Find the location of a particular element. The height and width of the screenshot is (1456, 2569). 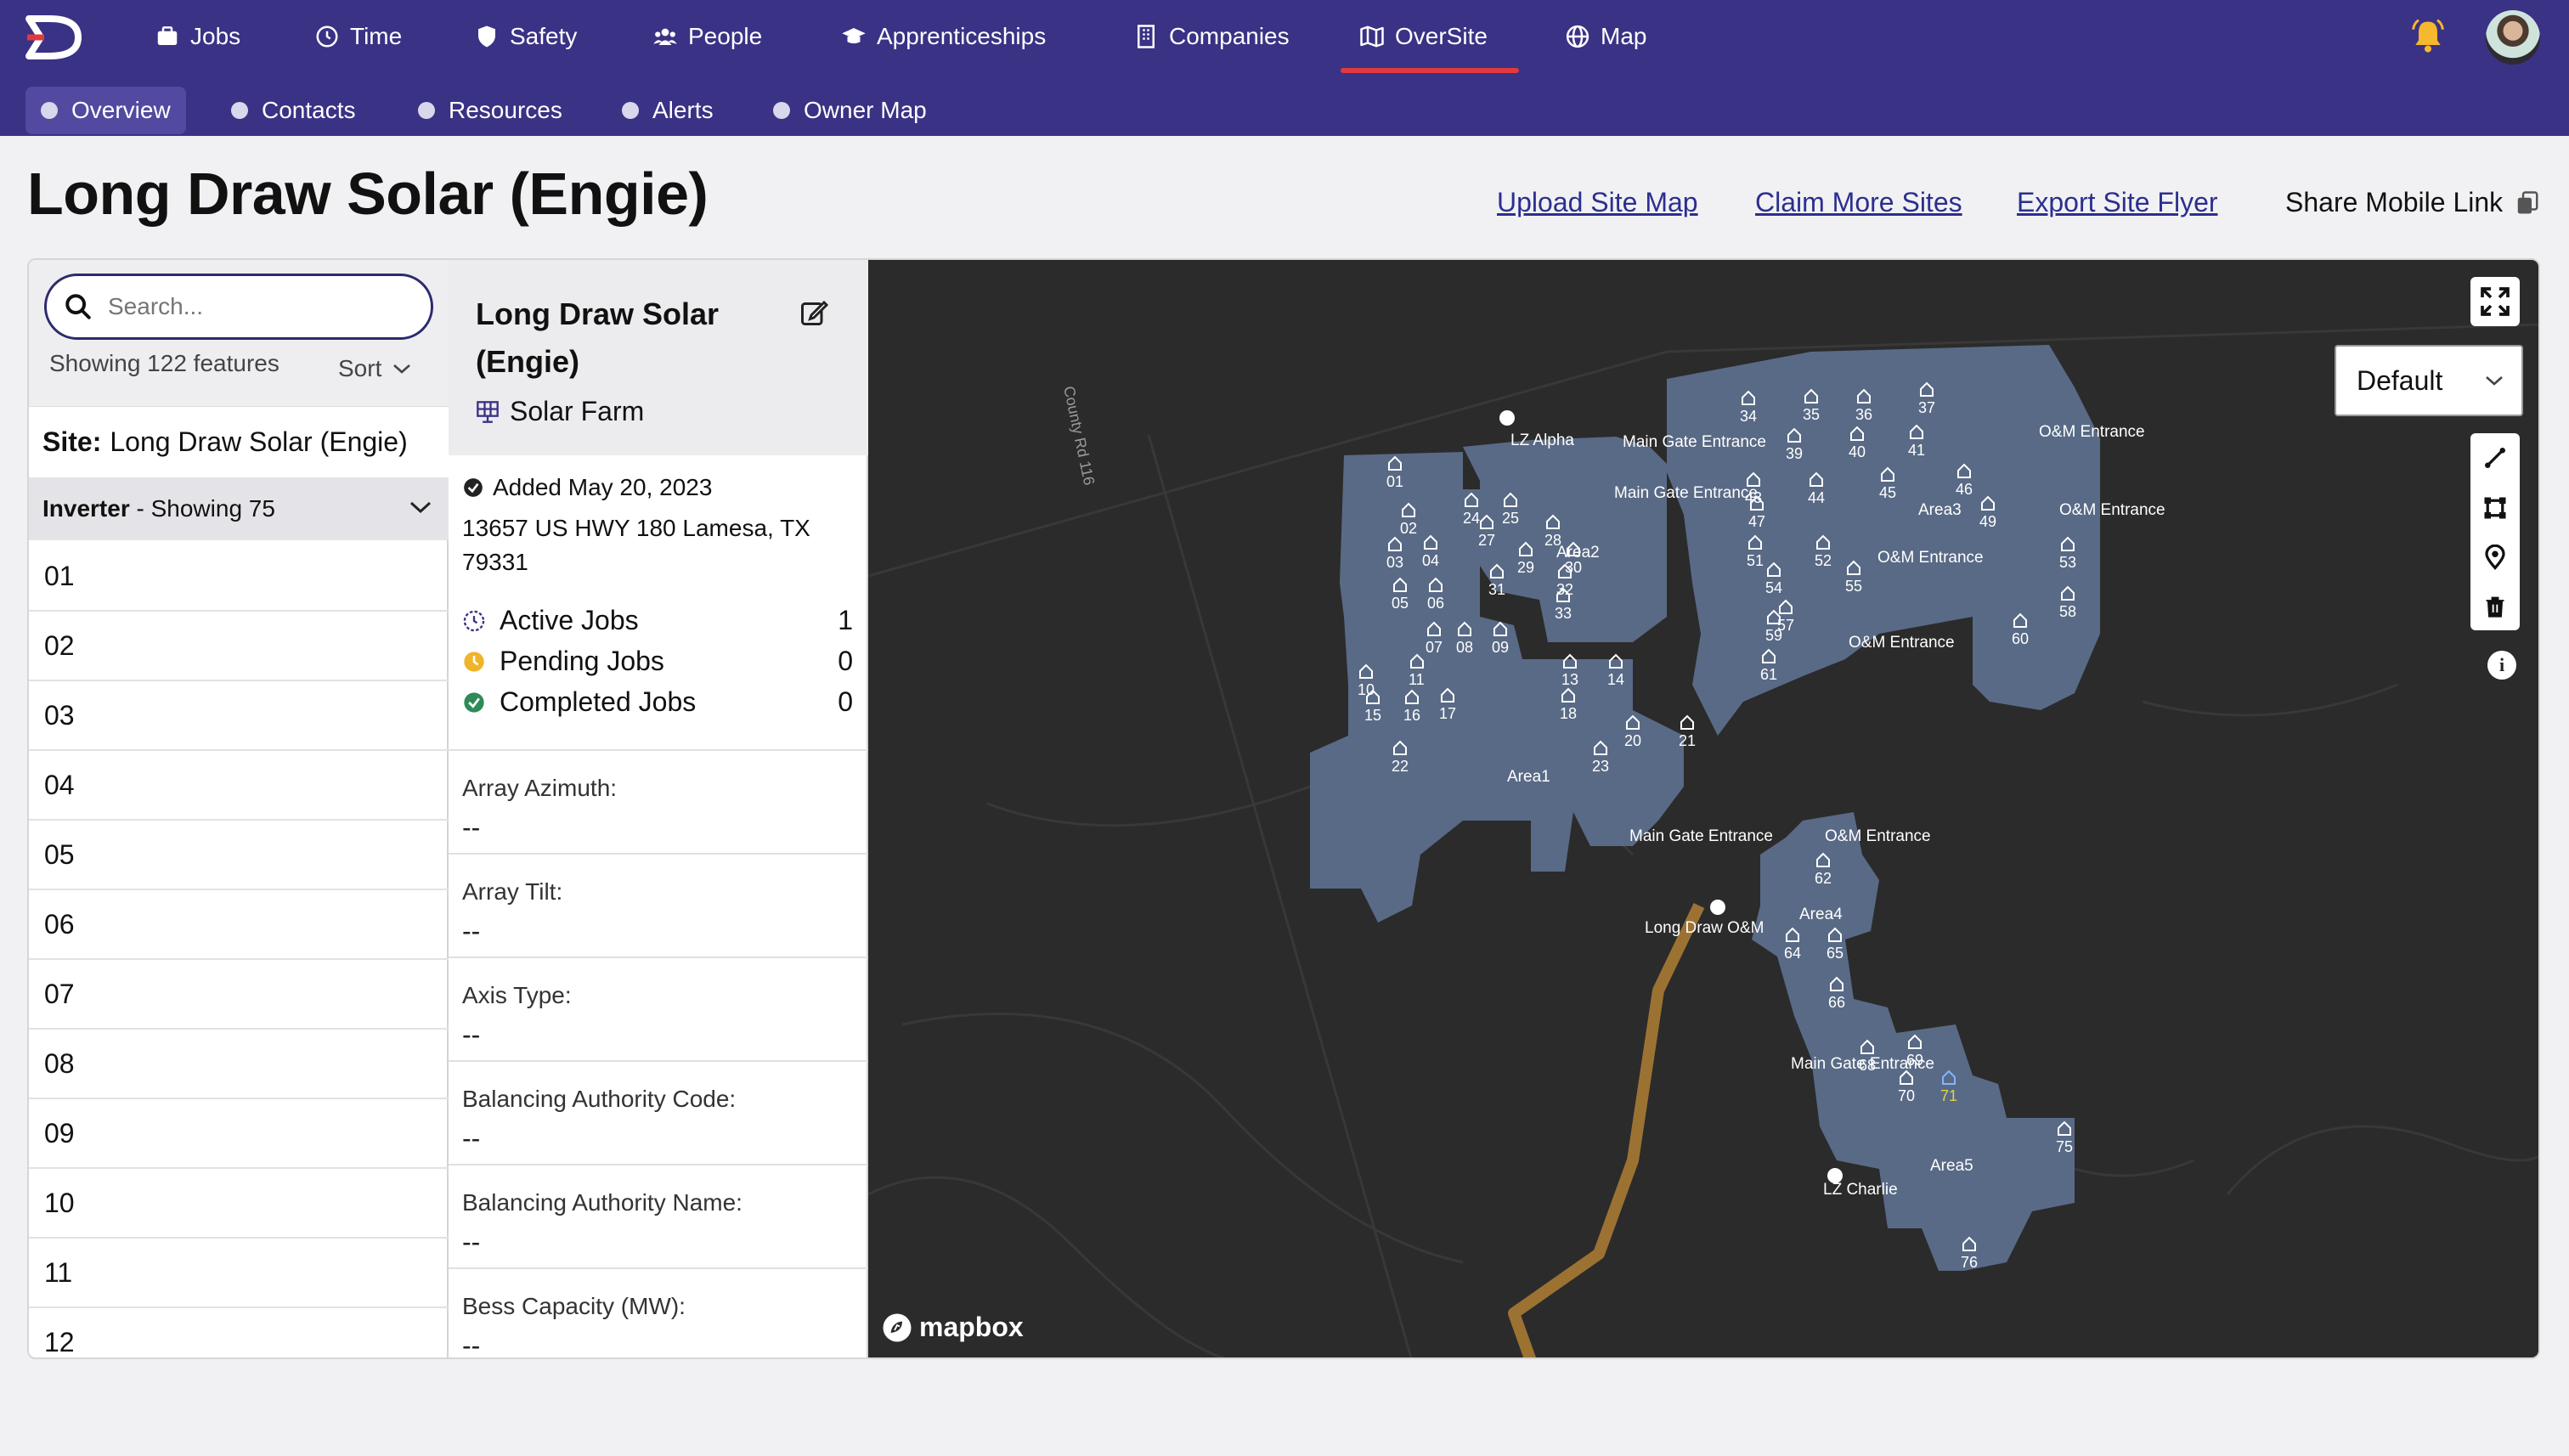

inverter-marker: 21 is located at coordinates (1688, 732).